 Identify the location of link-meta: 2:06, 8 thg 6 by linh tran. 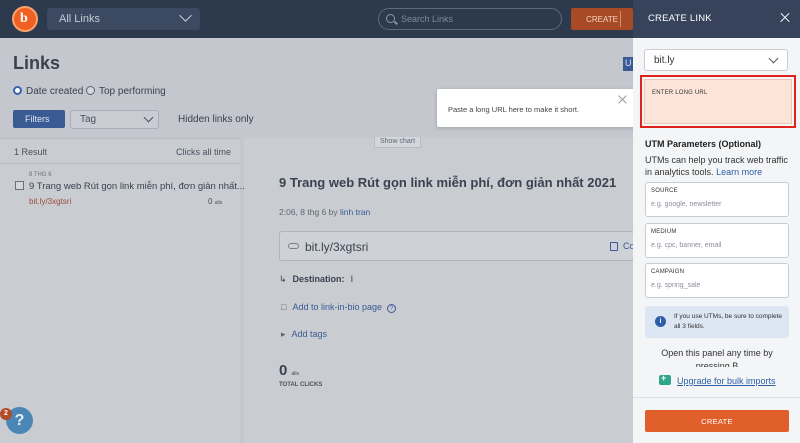
(324, 212).